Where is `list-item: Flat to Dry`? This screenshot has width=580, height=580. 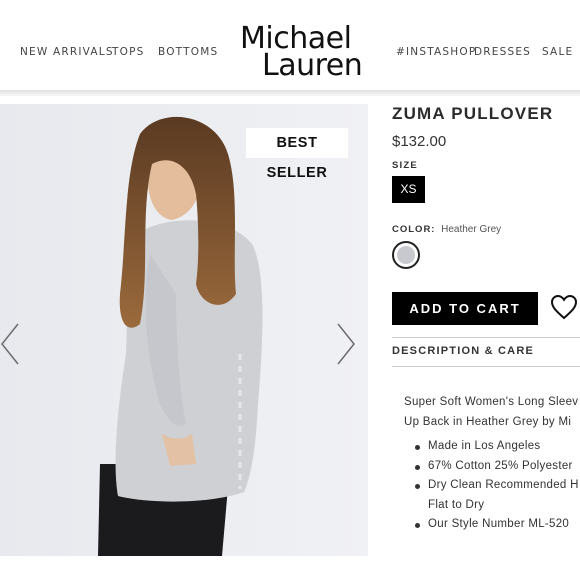 list-item: Flat to Dry is located at coordinates (456, 504).